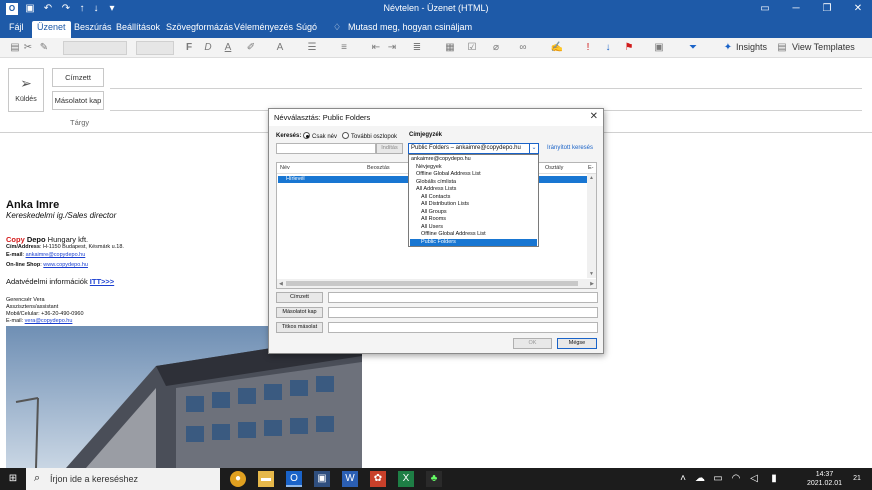 Image resolution: width=872 pixels, height=490 pixels. I want to click on col-department: Osztály, so click(554, 168).